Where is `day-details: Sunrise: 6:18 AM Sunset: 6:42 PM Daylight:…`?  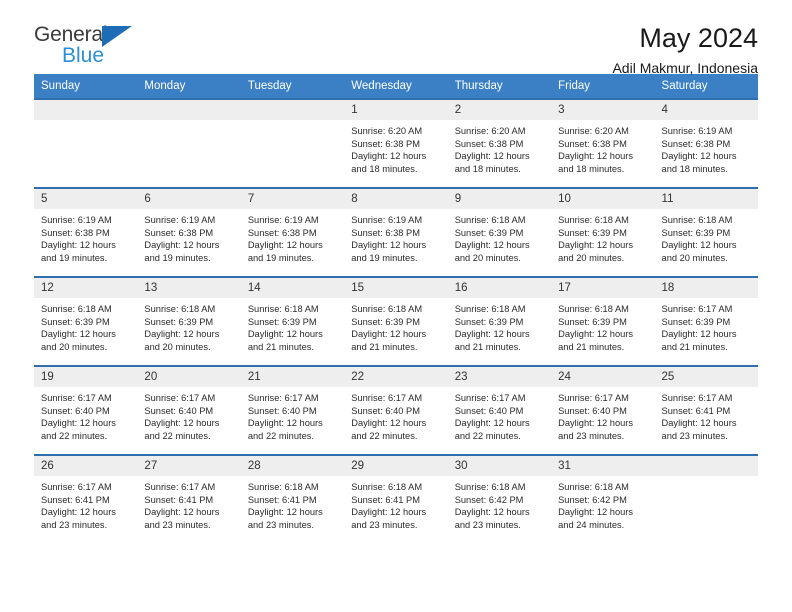 day-details: Sunrise: 6:18 AM Sunset: 6:42 PM Daylight:… is located at coordinates (602, 503).